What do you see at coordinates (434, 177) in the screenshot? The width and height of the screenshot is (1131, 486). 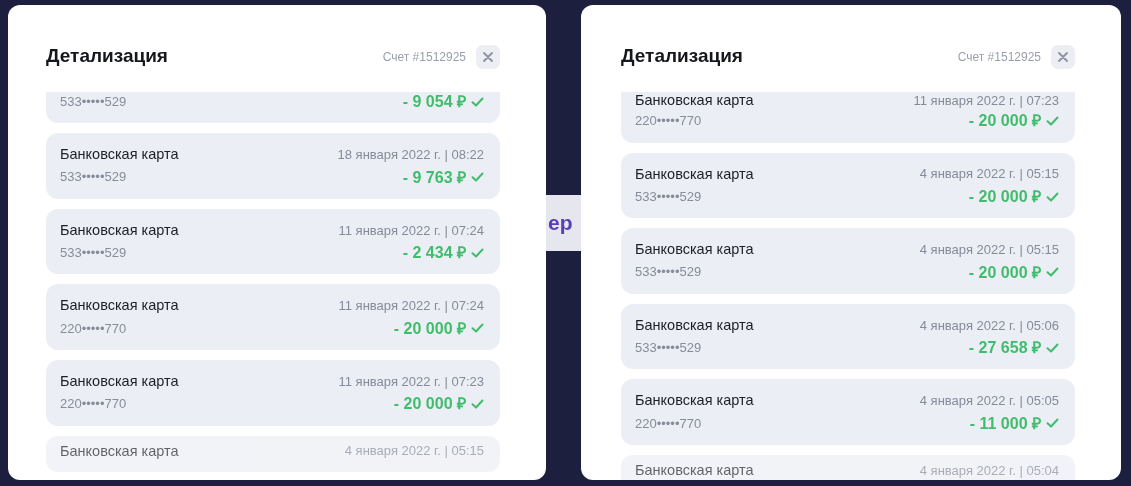 I see `amount: - 9 763 ₽` at bounding box center [434, 177].